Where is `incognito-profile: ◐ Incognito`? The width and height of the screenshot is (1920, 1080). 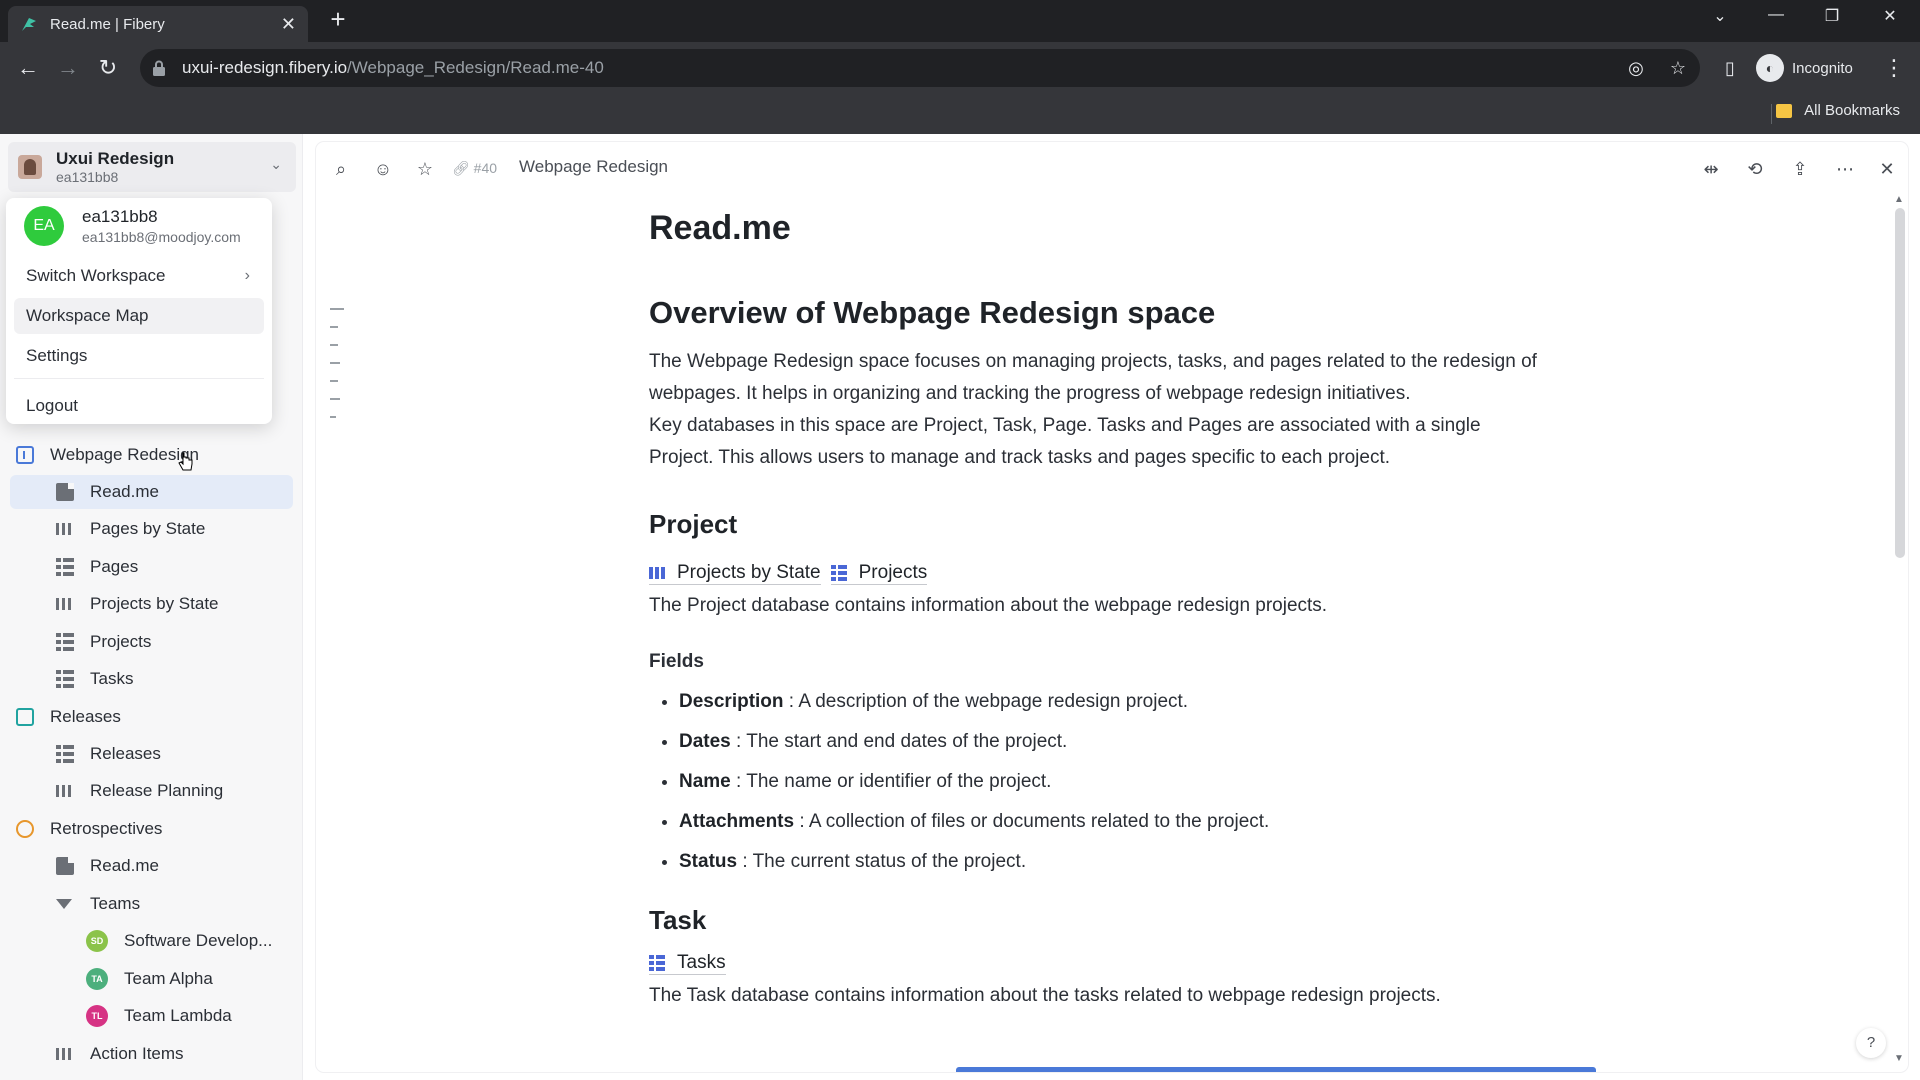 incognito-profile: ◐ Incognito is located at coordinates (1804, 68).